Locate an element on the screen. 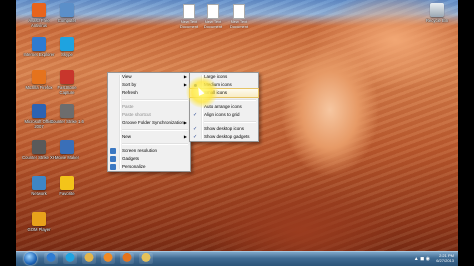  desktop-icon-faststone-capture: FastStone Capture is located at coordinates (67, 82).